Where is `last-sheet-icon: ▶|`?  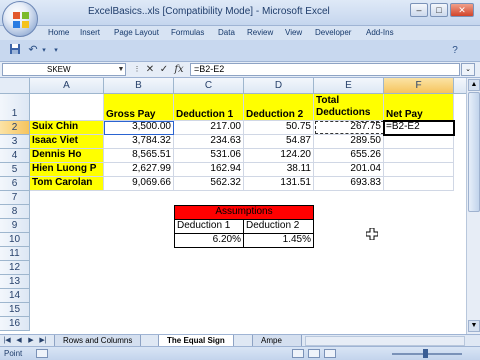
last-sheet-icon: ▶| is located at coordinates (43, 341).